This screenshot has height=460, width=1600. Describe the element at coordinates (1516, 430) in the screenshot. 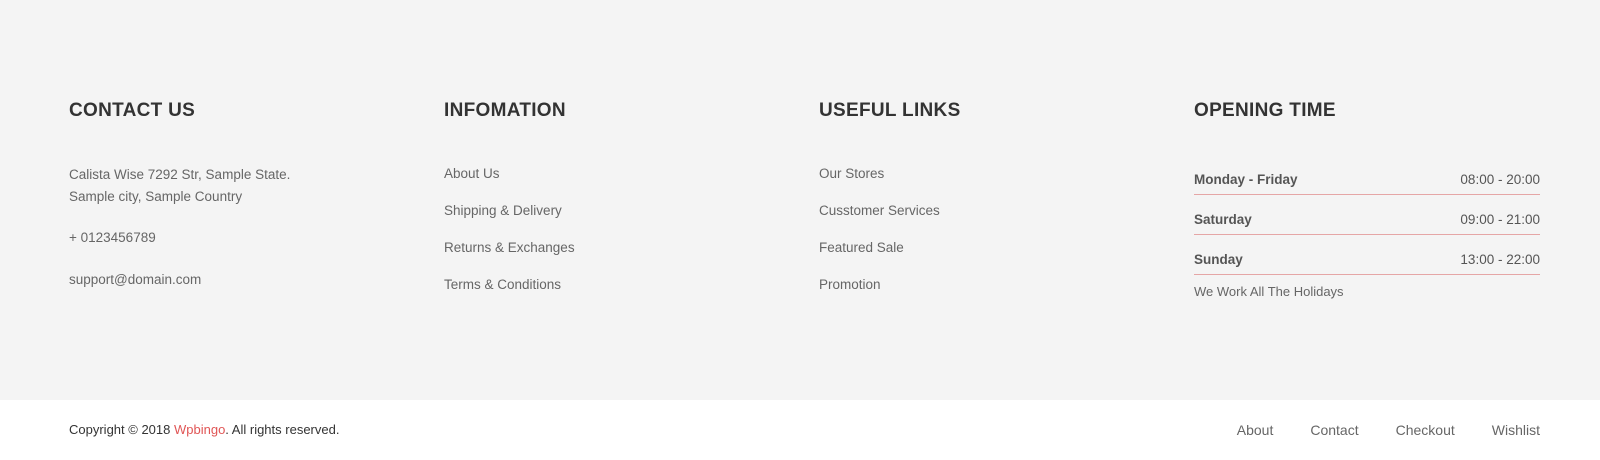

I see `footer-nav-wishlist: Wishlist` at that location.